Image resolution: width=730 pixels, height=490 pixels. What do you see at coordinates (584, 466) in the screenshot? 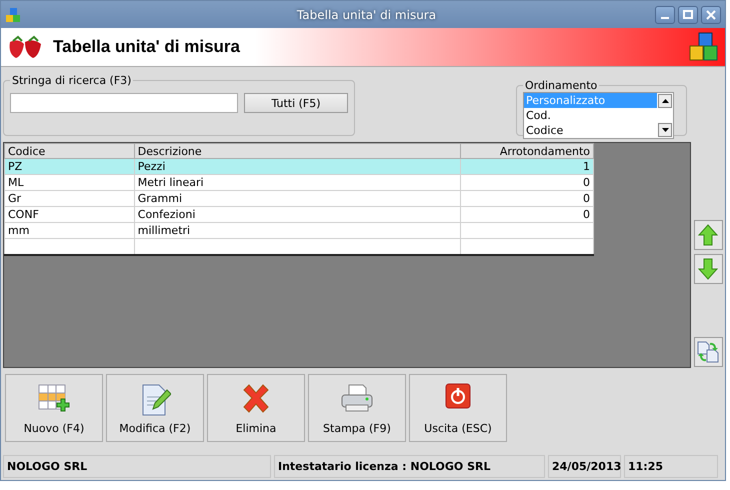
I see `status-pane: 24/05/2013` at bounding box center [584, 466].